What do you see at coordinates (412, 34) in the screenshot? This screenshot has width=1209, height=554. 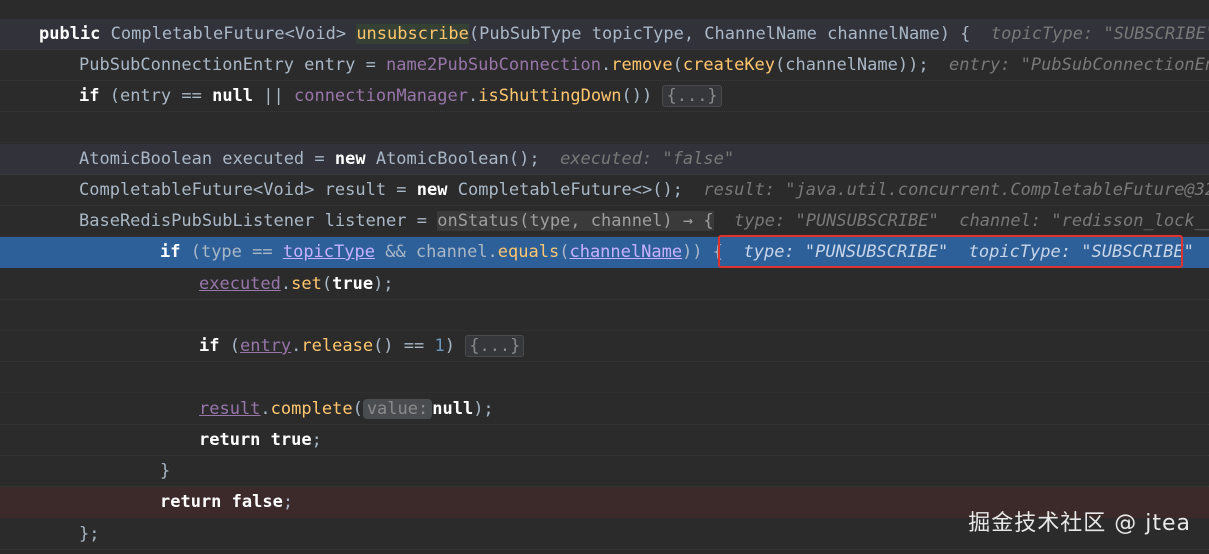 I see `code-token: unsubscribe` at bounding box center [412, 34].